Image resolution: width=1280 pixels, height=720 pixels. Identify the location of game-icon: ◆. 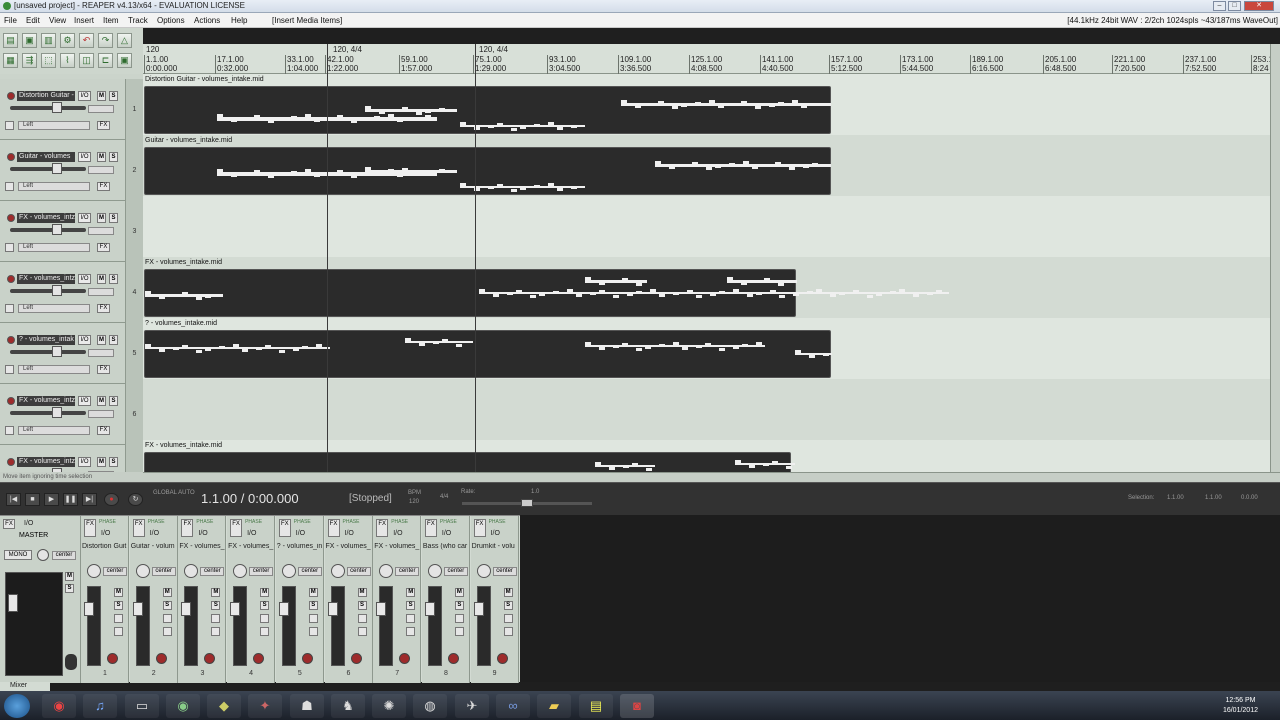
(224, 706).